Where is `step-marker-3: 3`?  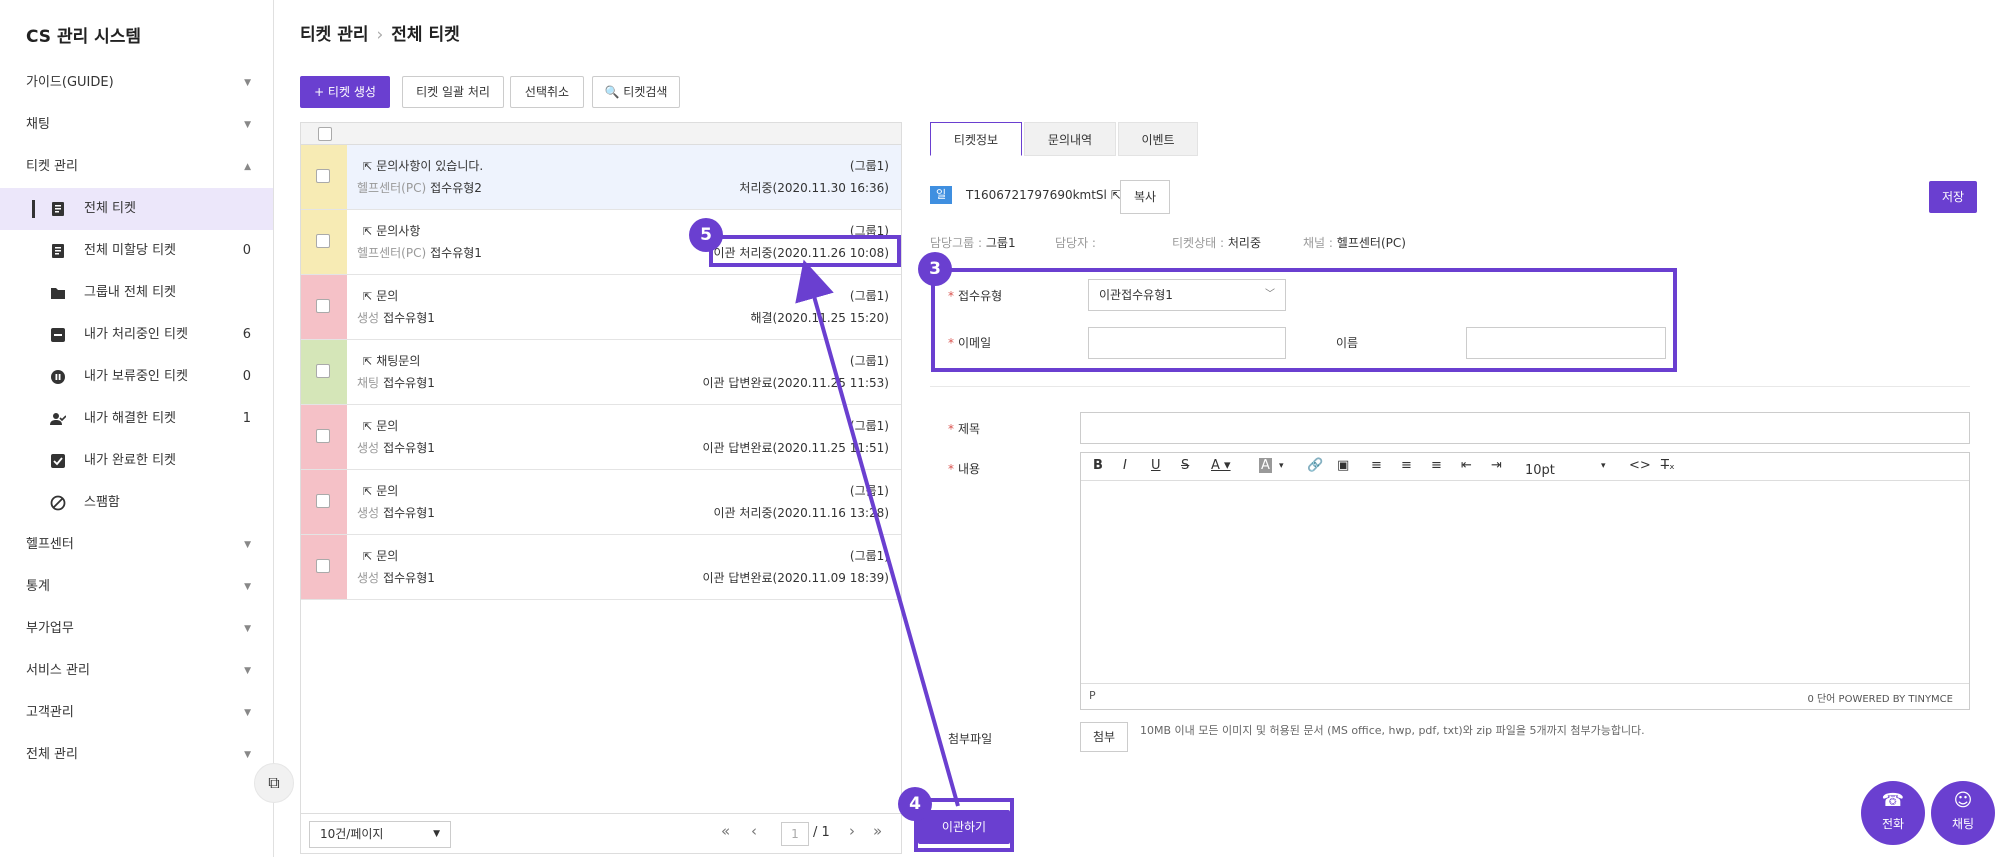
step-marker-3: 3 is located at coordinates (935, 269).